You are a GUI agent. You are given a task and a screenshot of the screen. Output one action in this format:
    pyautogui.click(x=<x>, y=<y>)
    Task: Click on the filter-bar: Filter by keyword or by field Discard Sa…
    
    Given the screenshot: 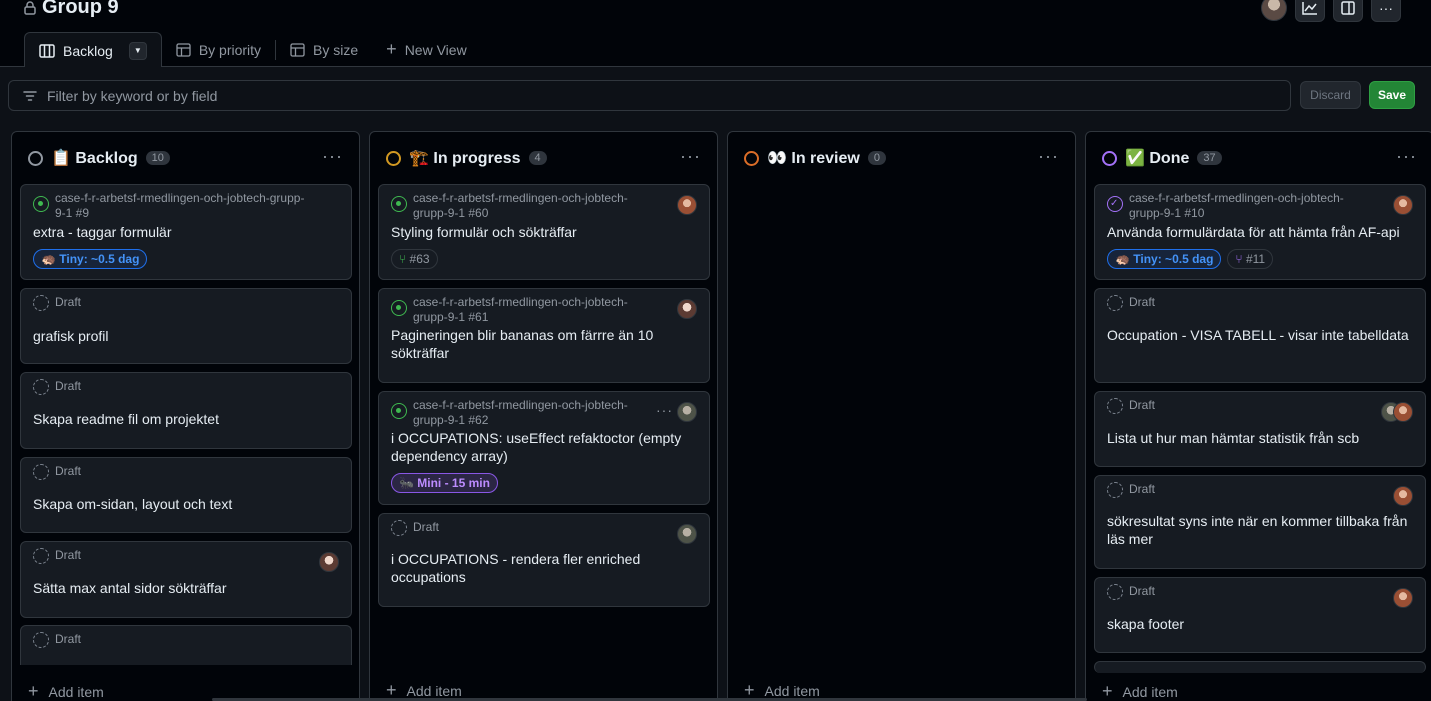 What is the action you would take?
    pyautogui.click(x=715, y=95)
    